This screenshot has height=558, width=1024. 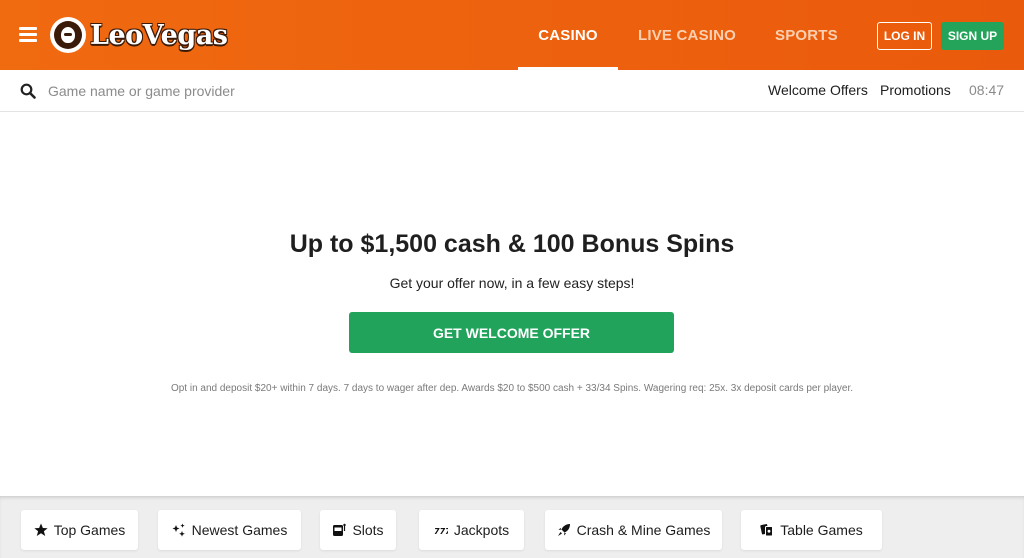 I want to click on get-welcome-offer-button: GET WELCOME OFFER, so click(x=511, y=332).